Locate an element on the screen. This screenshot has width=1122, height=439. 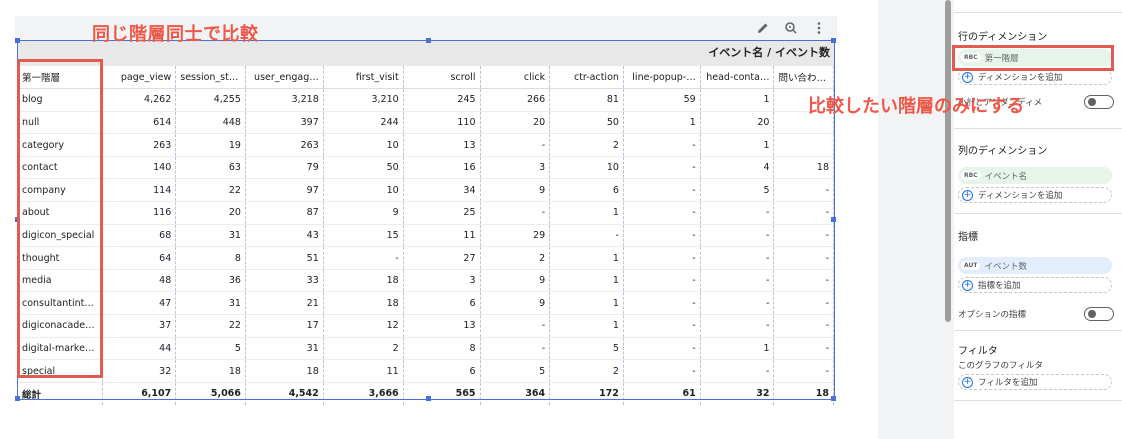
metric-chip: AUT イベント数 is located at coordinates (1035, 265).